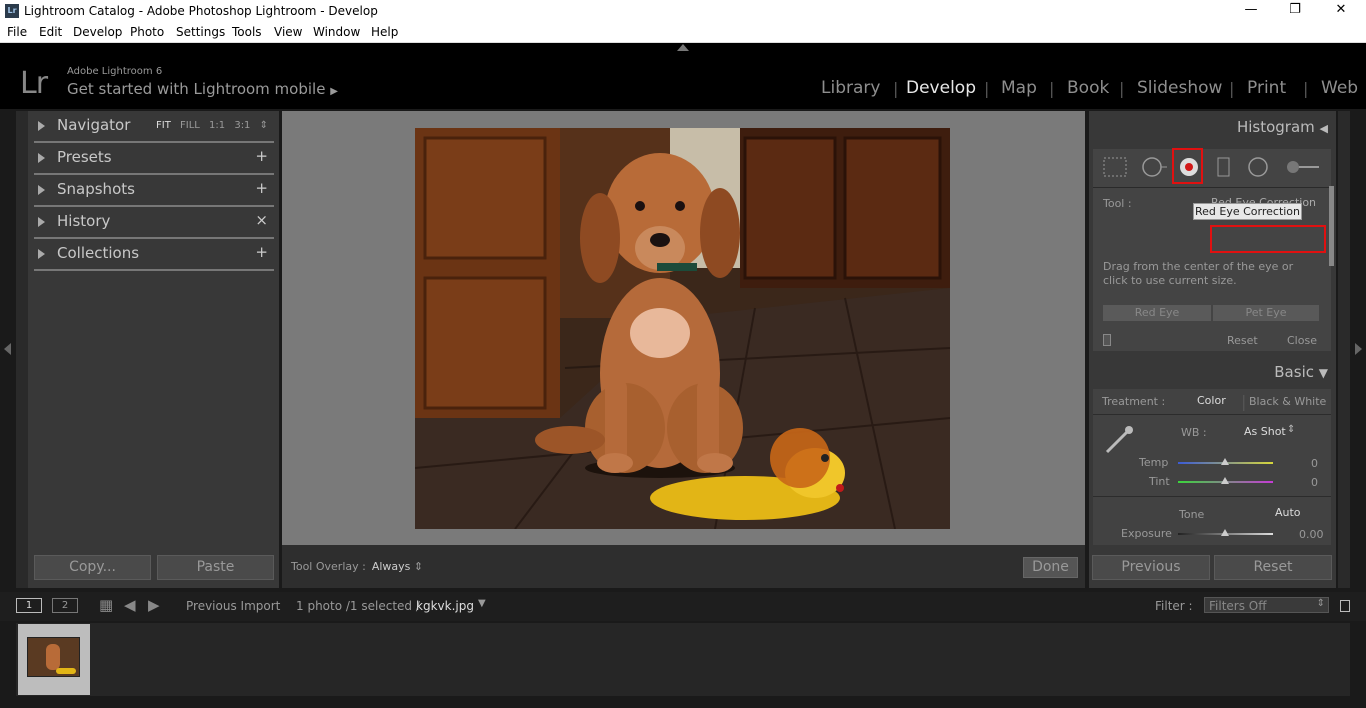 This screenshot has width=1366, height=708. What do you see at coordinates (482, 603) in the screenshot?
I see `filename-dropdown-icon: ▼` at bounding box center [482, 603].